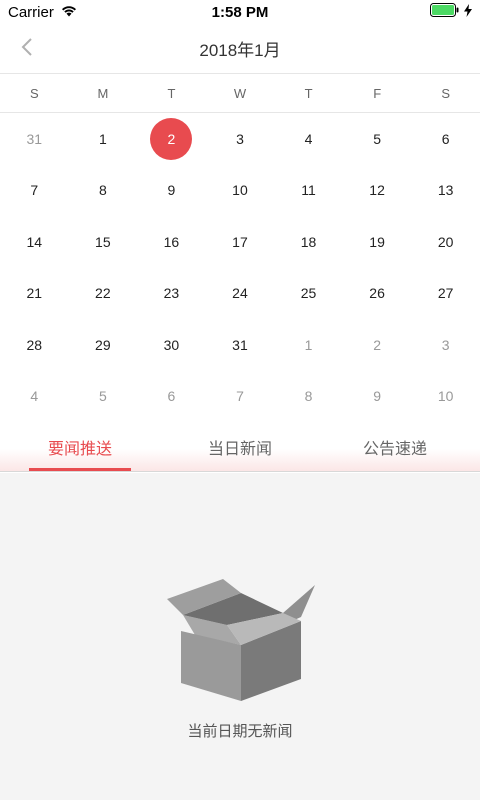  What do you see at coordinates (240, 12) in the screenshot?
I see `status-bar: Carrier 1:58 PM` at bounding box center [240, 12].